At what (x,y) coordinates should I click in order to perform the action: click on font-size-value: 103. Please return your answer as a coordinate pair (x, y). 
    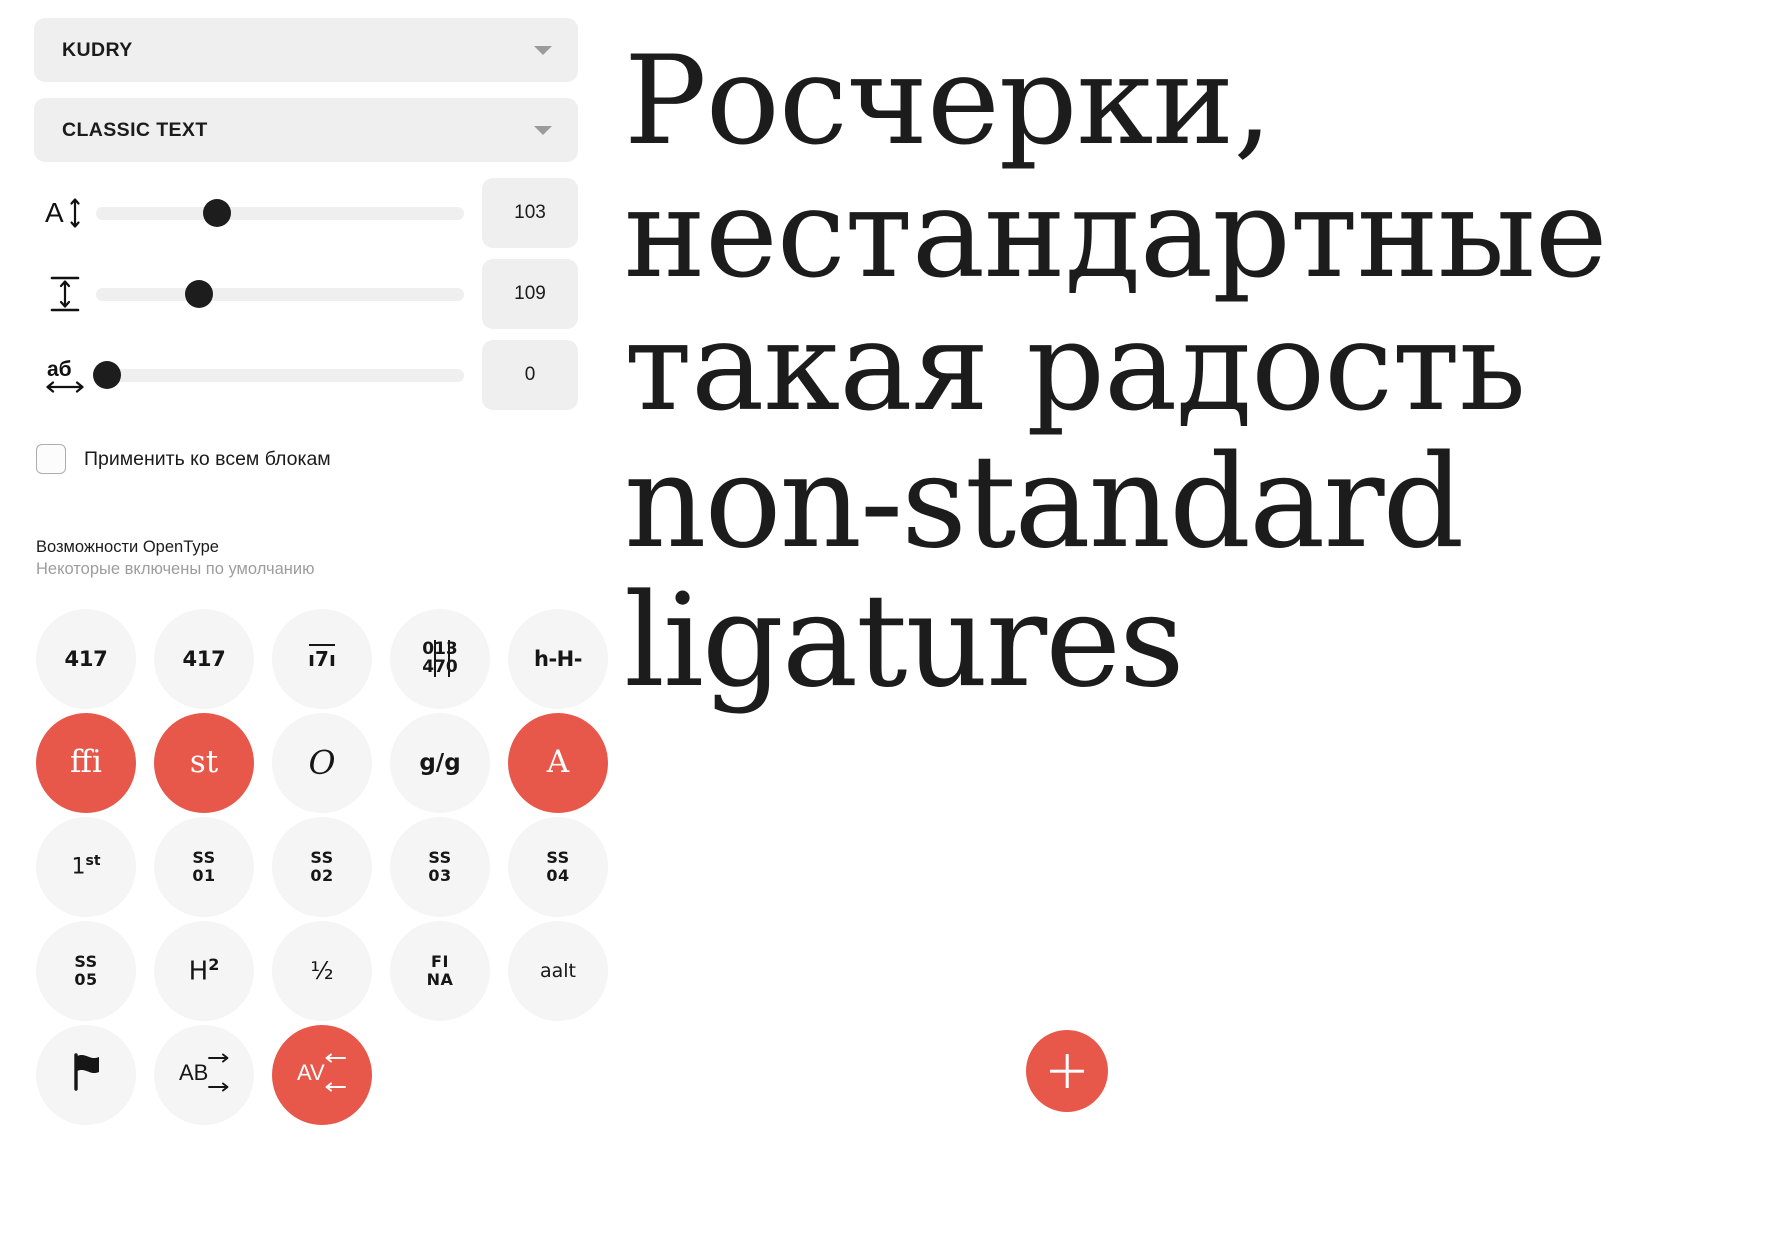
    Looking at the image, I should click on (530, 213).